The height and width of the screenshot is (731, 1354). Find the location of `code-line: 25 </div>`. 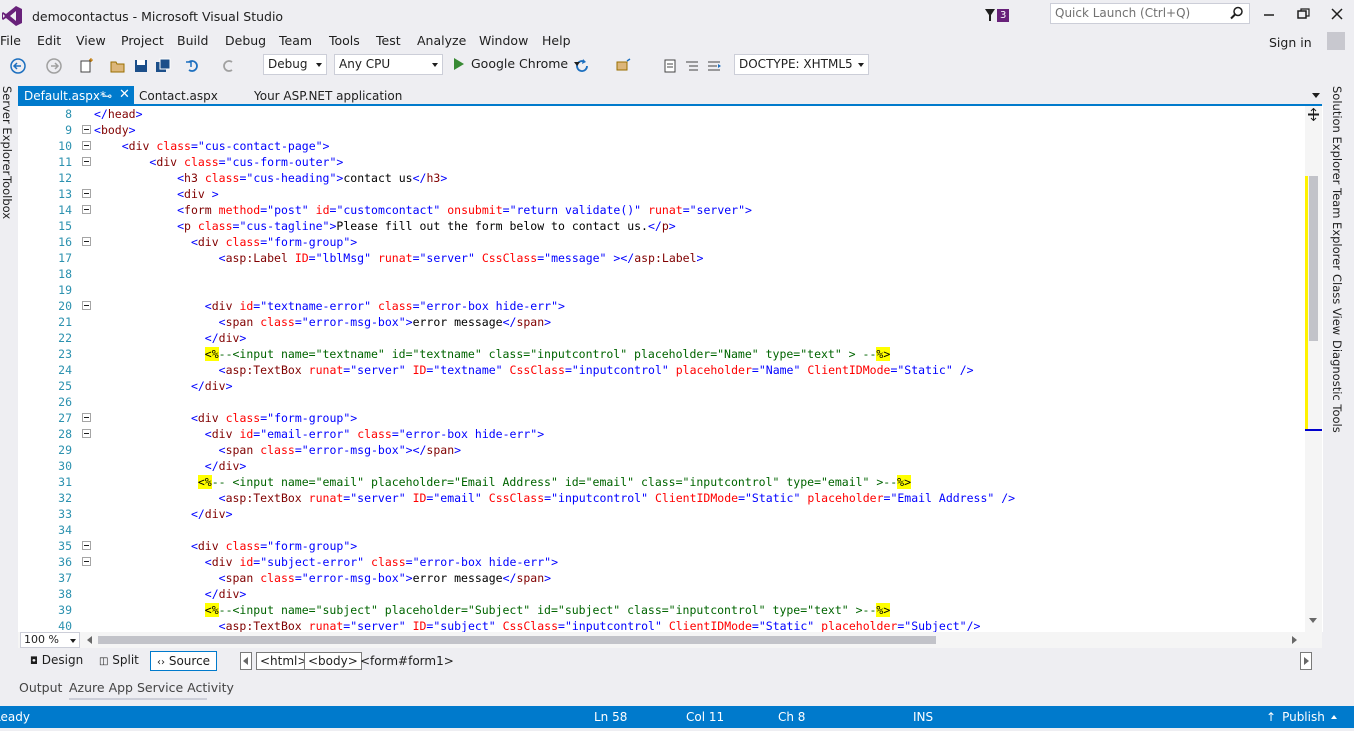

code-line: 25 </div> is located at coordinates (661, 386).